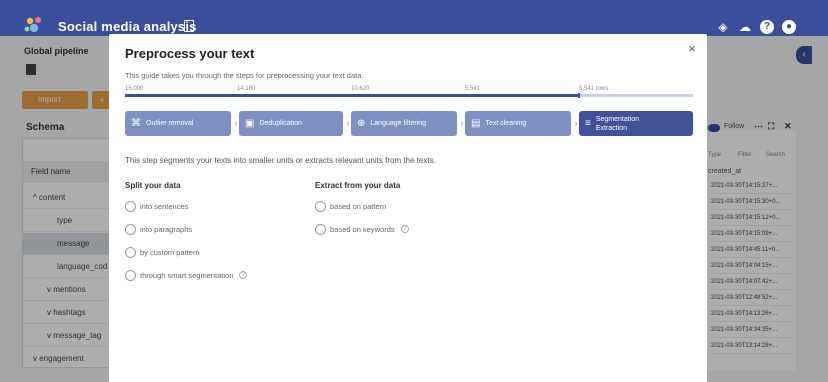  Describe the element at coordinates (617, 123) in the screenshot. I see `step-label: Segmentation Extraction` at that location.